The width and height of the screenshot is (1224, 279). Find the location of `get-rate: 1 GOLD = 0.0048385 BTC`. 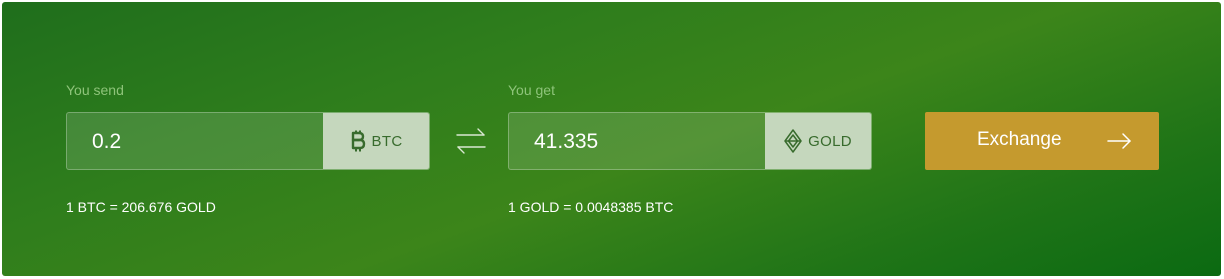

get-rate: 1 GOLD = 0.0048385 BTC is located at coordinates (591, 207).